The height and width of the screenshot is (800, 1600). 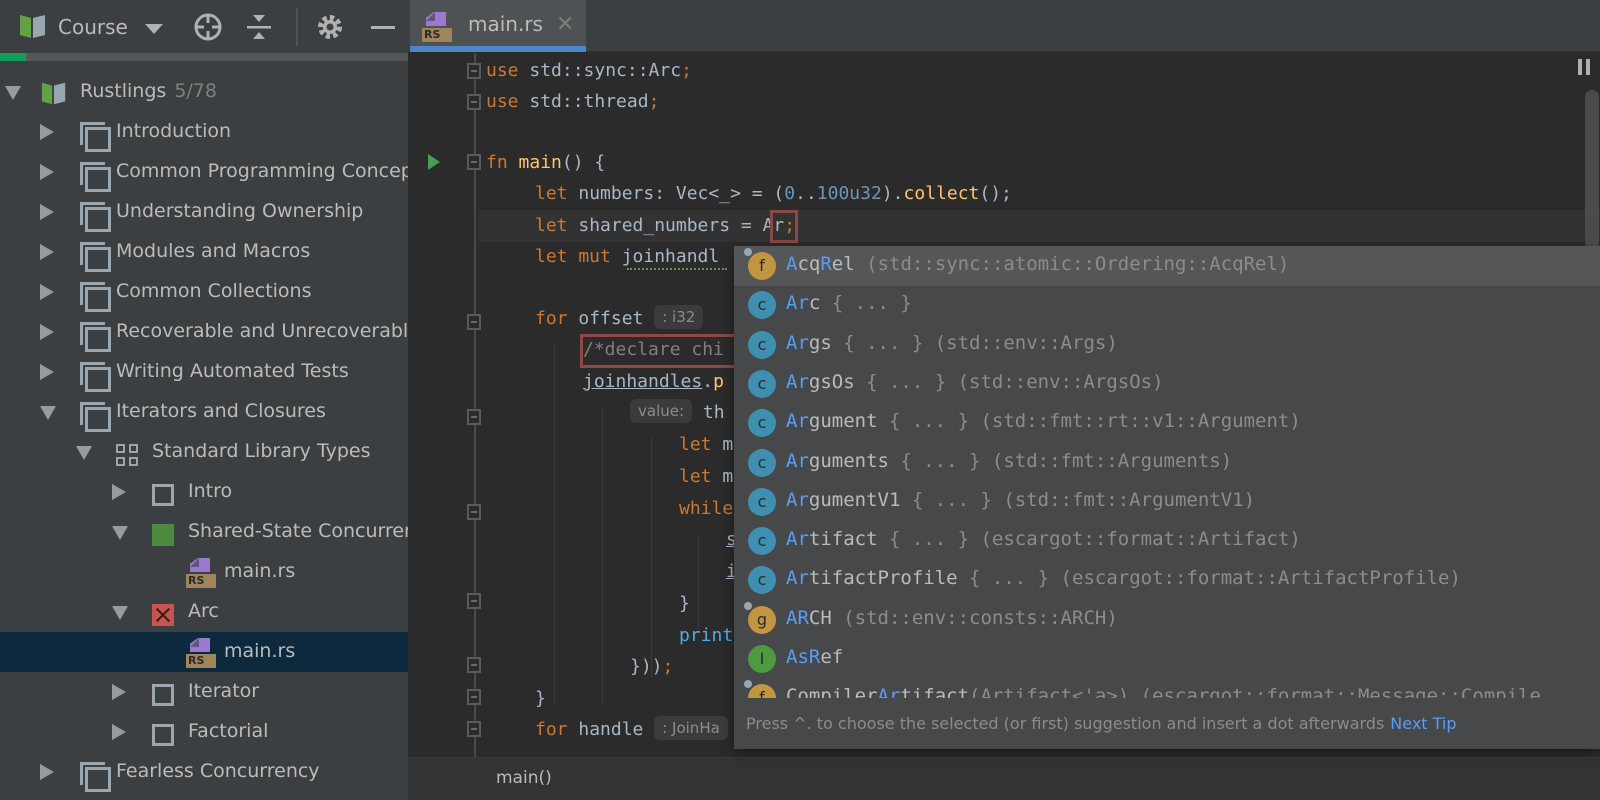 I want to click on lesson-icon, so click(x=95, y=377).